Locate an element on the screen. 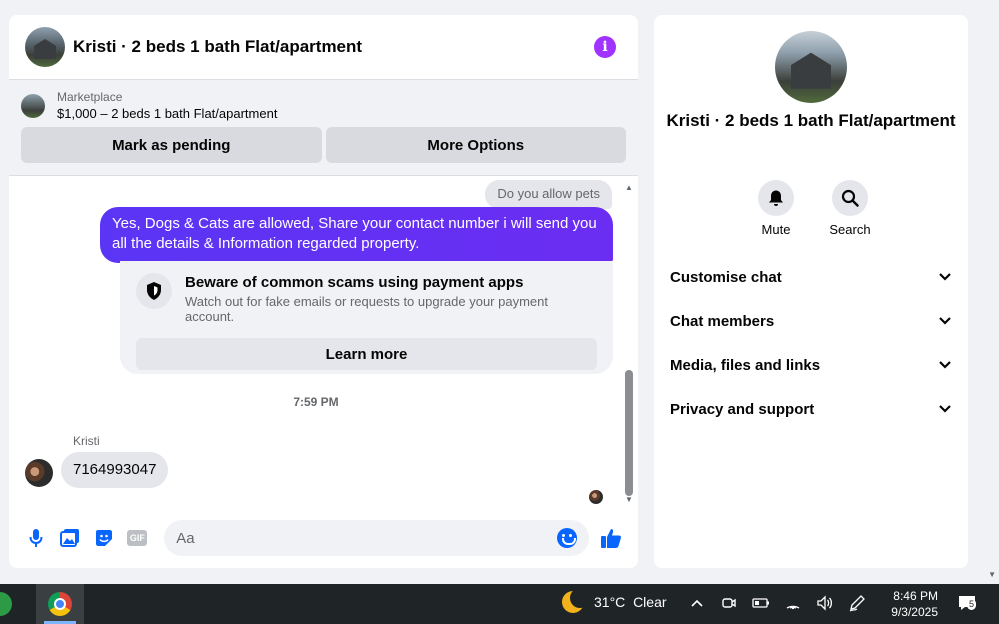 This screenshot has height=624, width=999. weather-widget: 31°C Clear is located at coordinates (614, 600).